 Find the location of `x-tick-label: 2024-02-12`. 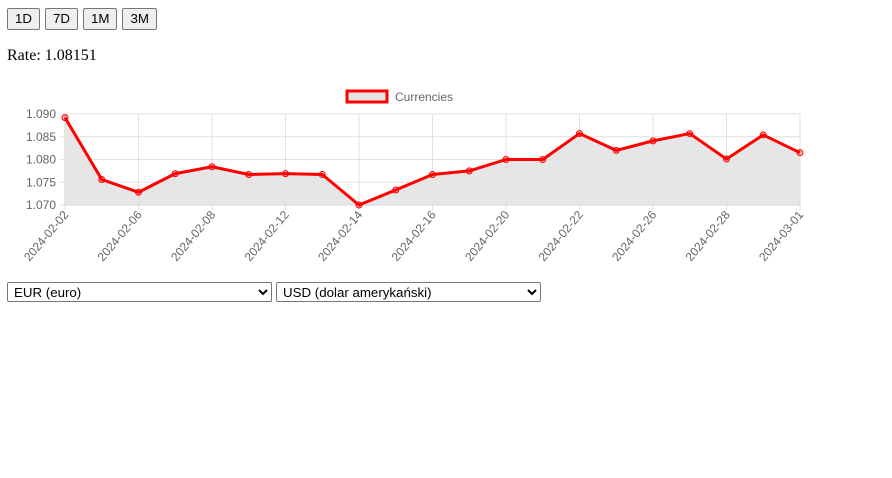

x-tick-label: 2024-02-12 is located at coordinates (267, 236).